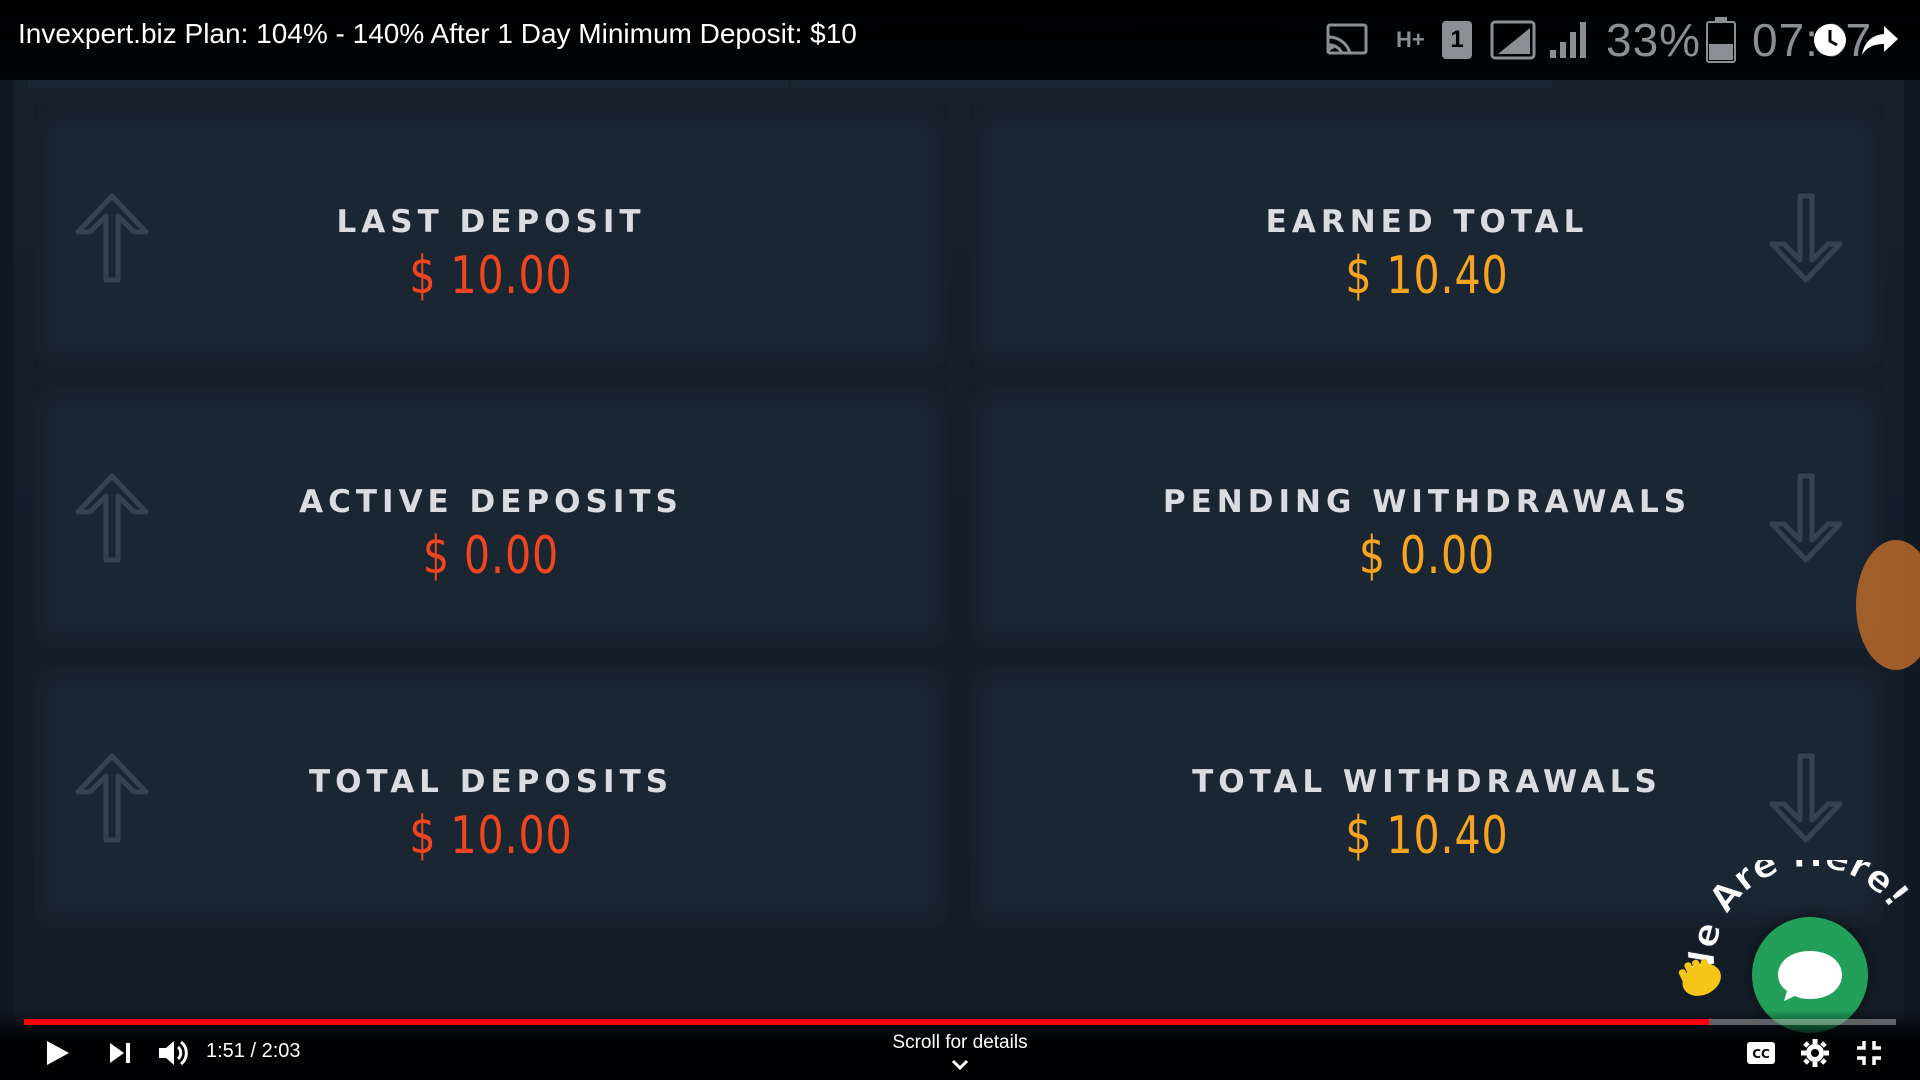  What do you see at coordinates (960, 1065) in the screenshot?
I see `chevron-down-icon` at bounding box center [960, 1065].